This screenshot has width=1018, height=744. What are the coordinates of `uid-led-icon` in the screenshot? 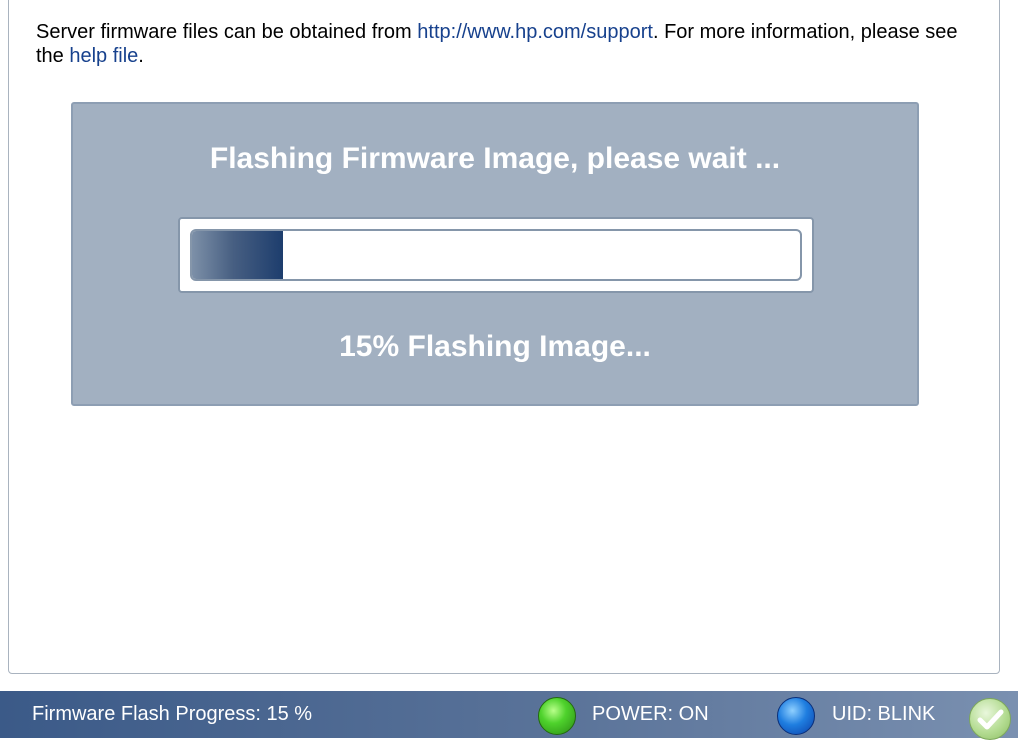 It's located at (796, 716).